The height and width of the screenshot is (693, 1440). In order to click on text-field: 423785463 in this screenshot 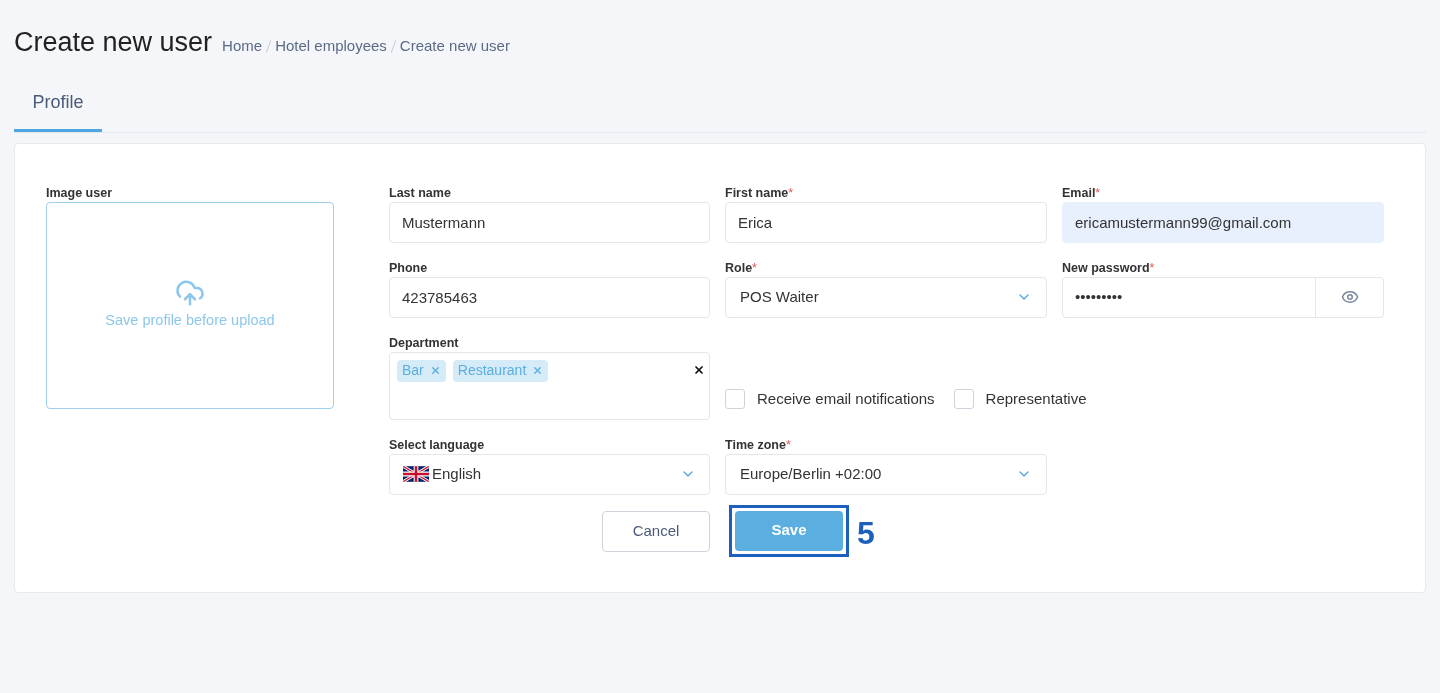, I will do `click(549, 297)`.